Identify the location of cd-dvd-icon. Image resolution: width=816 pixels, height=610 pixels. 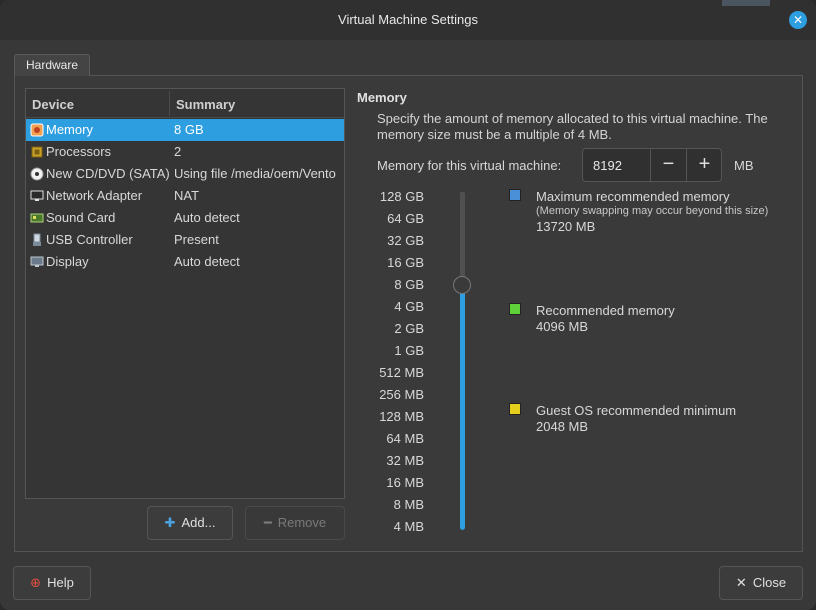
(37, 174).